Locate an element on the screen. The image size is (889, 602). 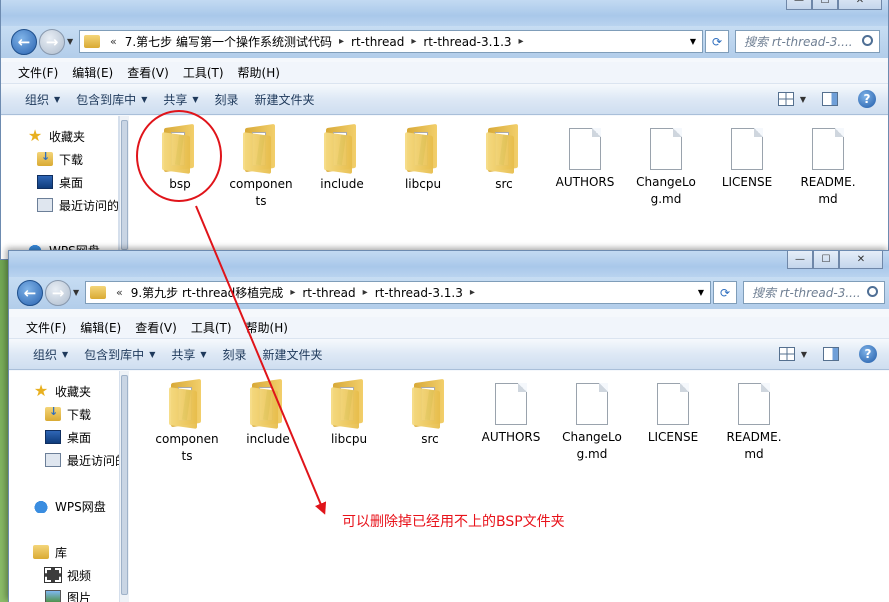
annotation-text: 可以删除掉已经用不上的BSP文件夹 is located at coordinates (453, 522).